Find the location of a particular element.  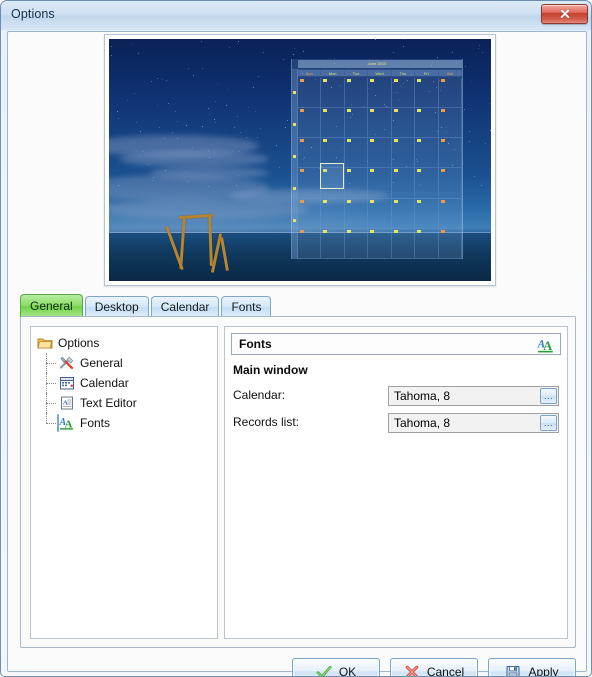

tab-fonts: Fonts is located at coordinates (246, 306).